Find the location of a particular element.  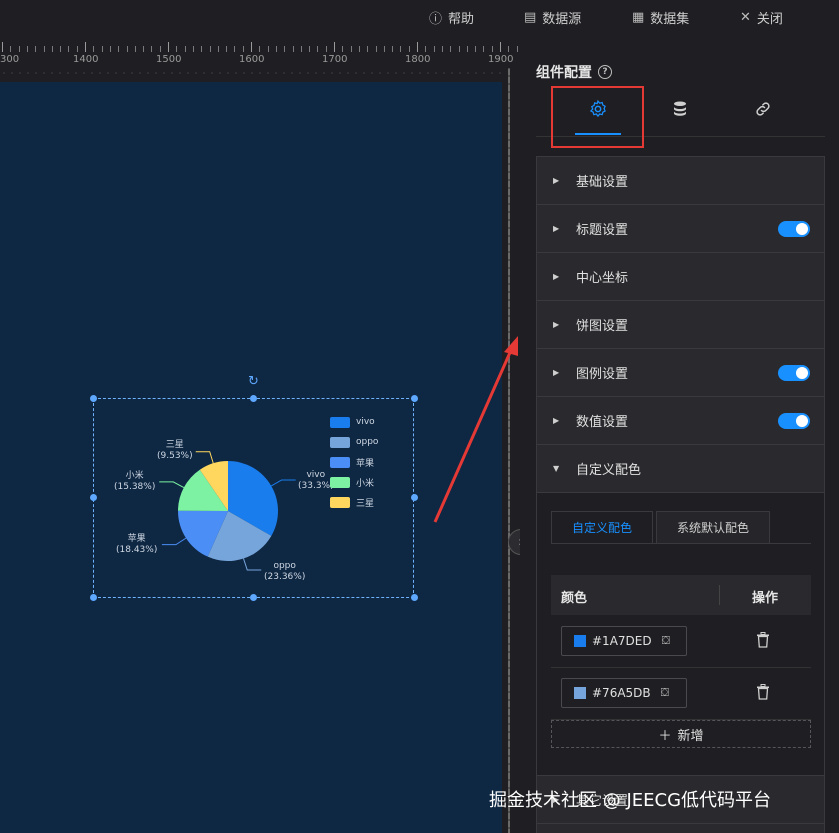

pie-label-xiaomi: 小米 (15.38%) is located at coordinates (135, 481).